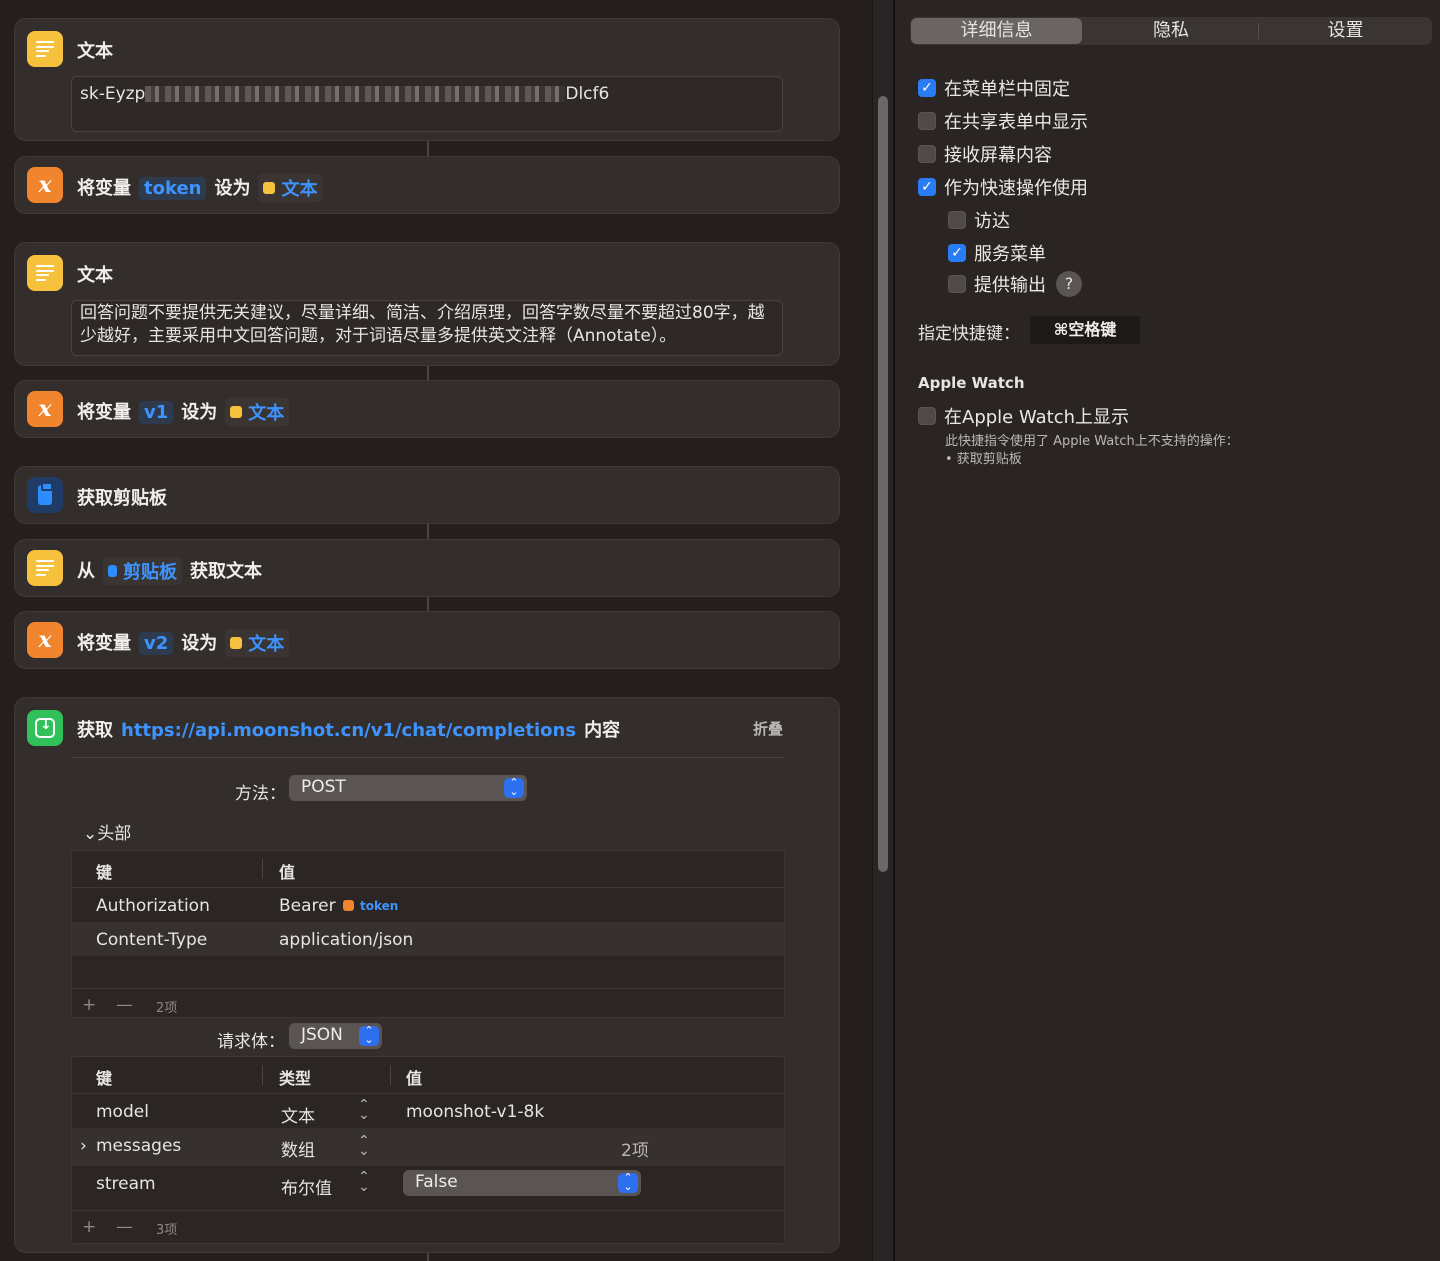  What do you see at coordinates (126, 1184) in the screenshot?
I see `body-key: stream` at bounding box center [126, 1184].